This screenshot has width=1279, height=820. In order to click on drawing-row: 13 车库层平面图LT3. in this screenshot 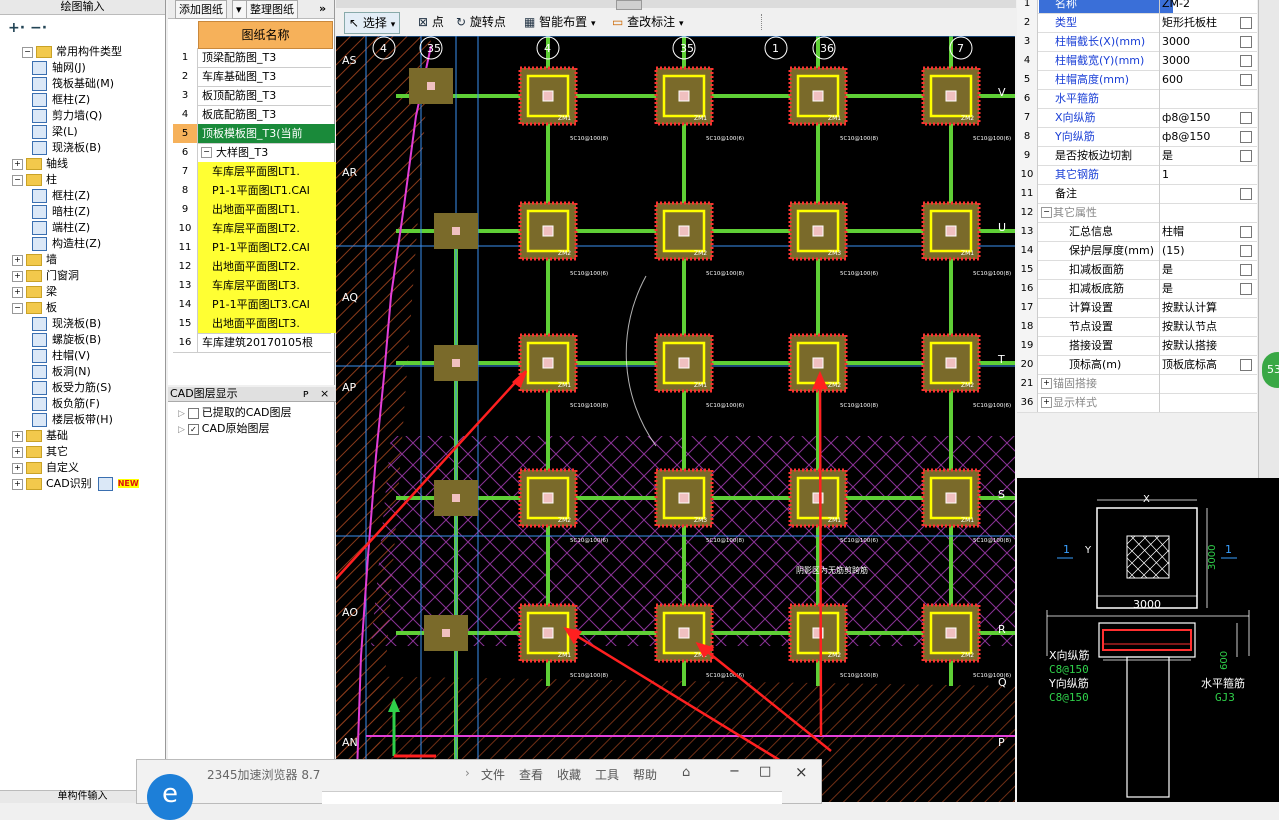, I will do `click(259, 286)`.